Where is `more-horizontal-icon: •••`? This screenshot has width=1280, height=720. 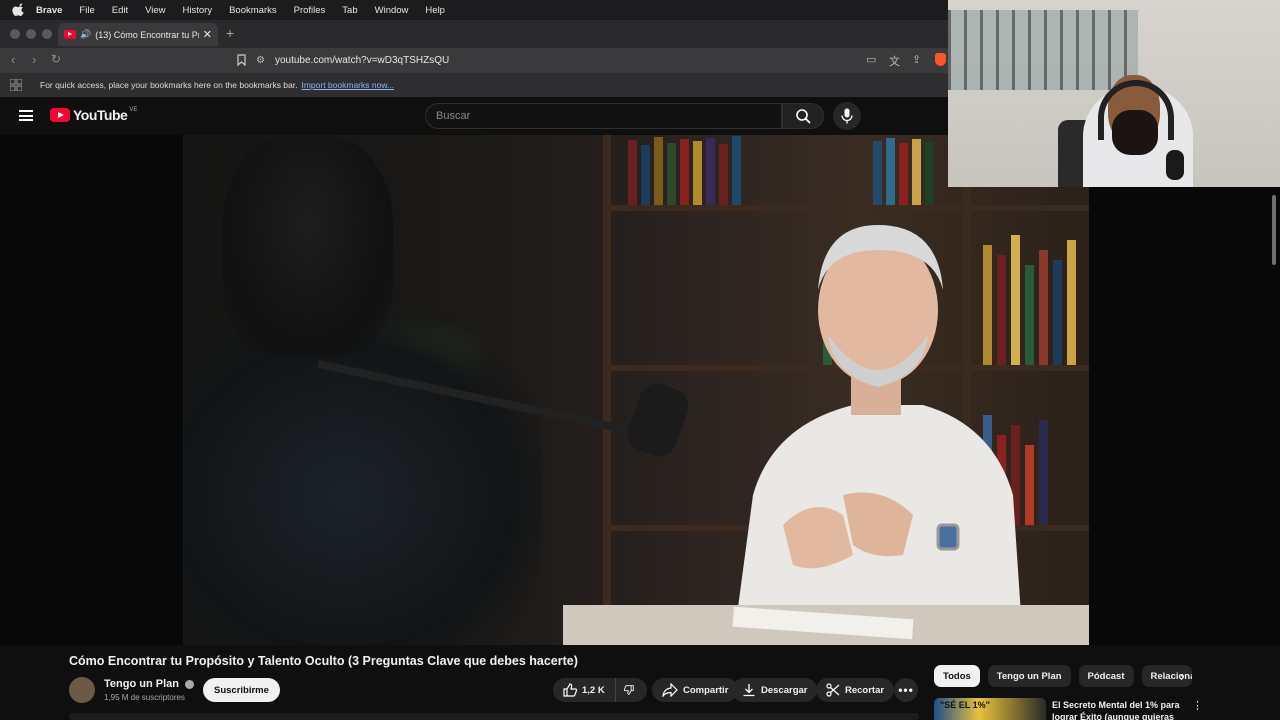
more-horizontal-icon: ••• is located at coordinates (906, 690).